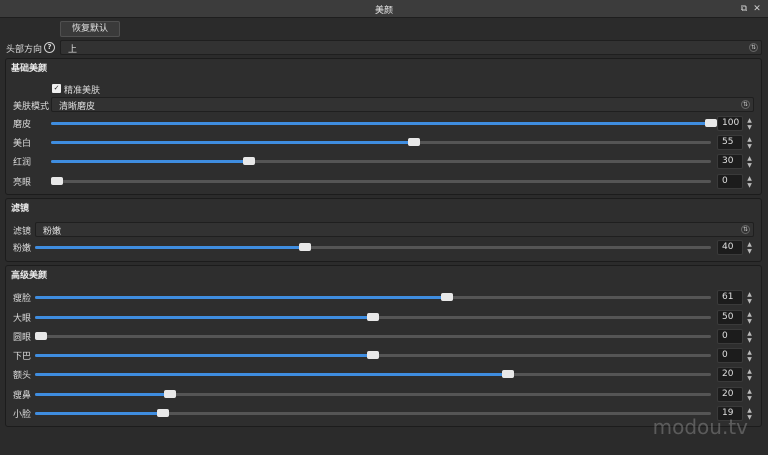  I want to click on slider-label: 磨皮, so click(22, 125).